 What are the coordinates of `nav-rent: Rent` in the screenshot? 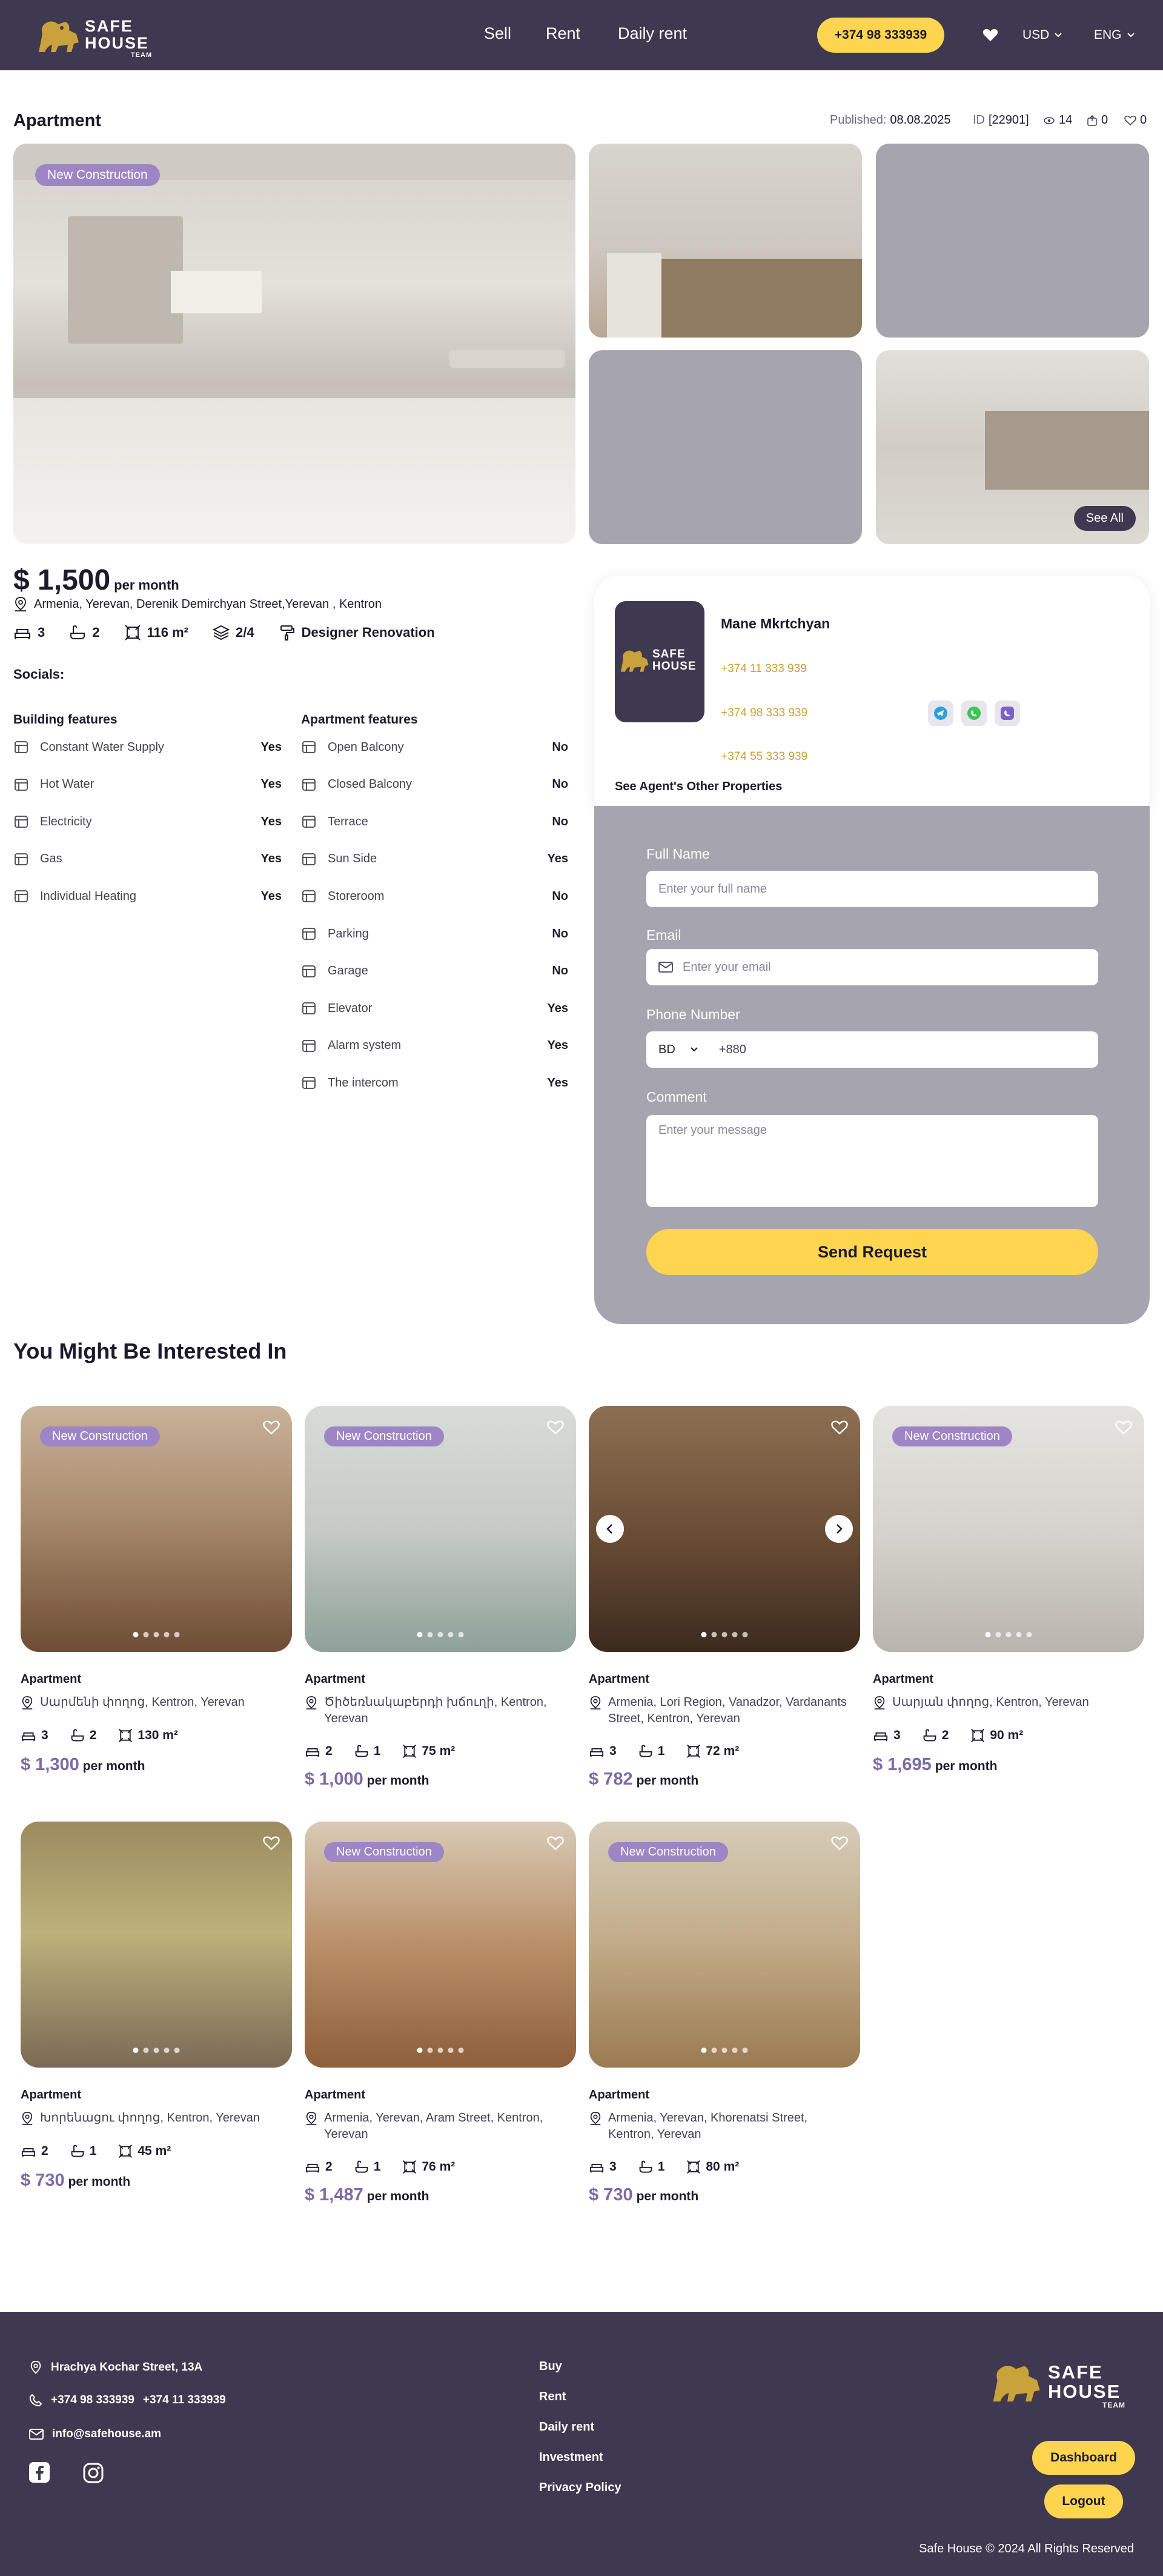 It's located at (563, 33).